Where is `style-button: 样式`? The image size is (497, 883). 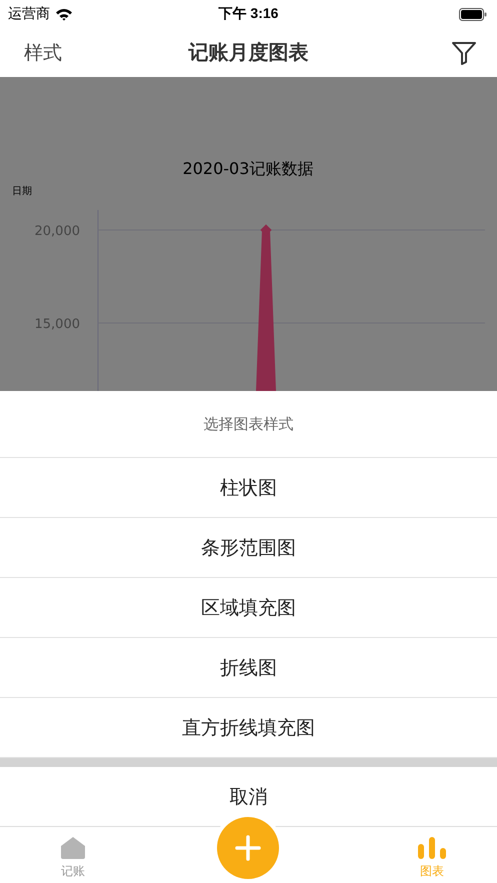 style-button: 样式 is located at coordinates (43, 53).